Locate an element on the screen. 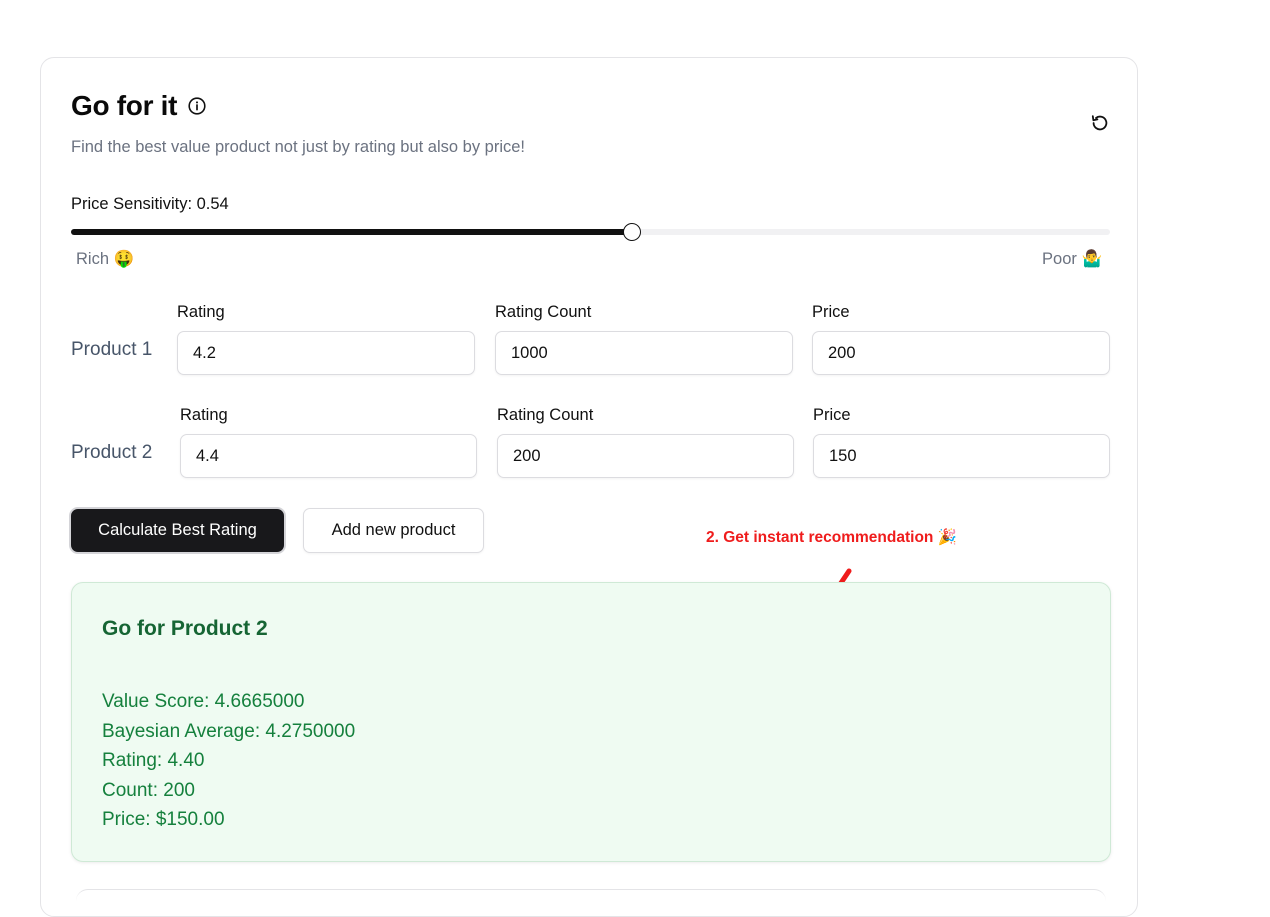 Image resolution: width=1270 pixels, height=917 pixels. result-count: Count: 200 is located at coordinates (148, 790).